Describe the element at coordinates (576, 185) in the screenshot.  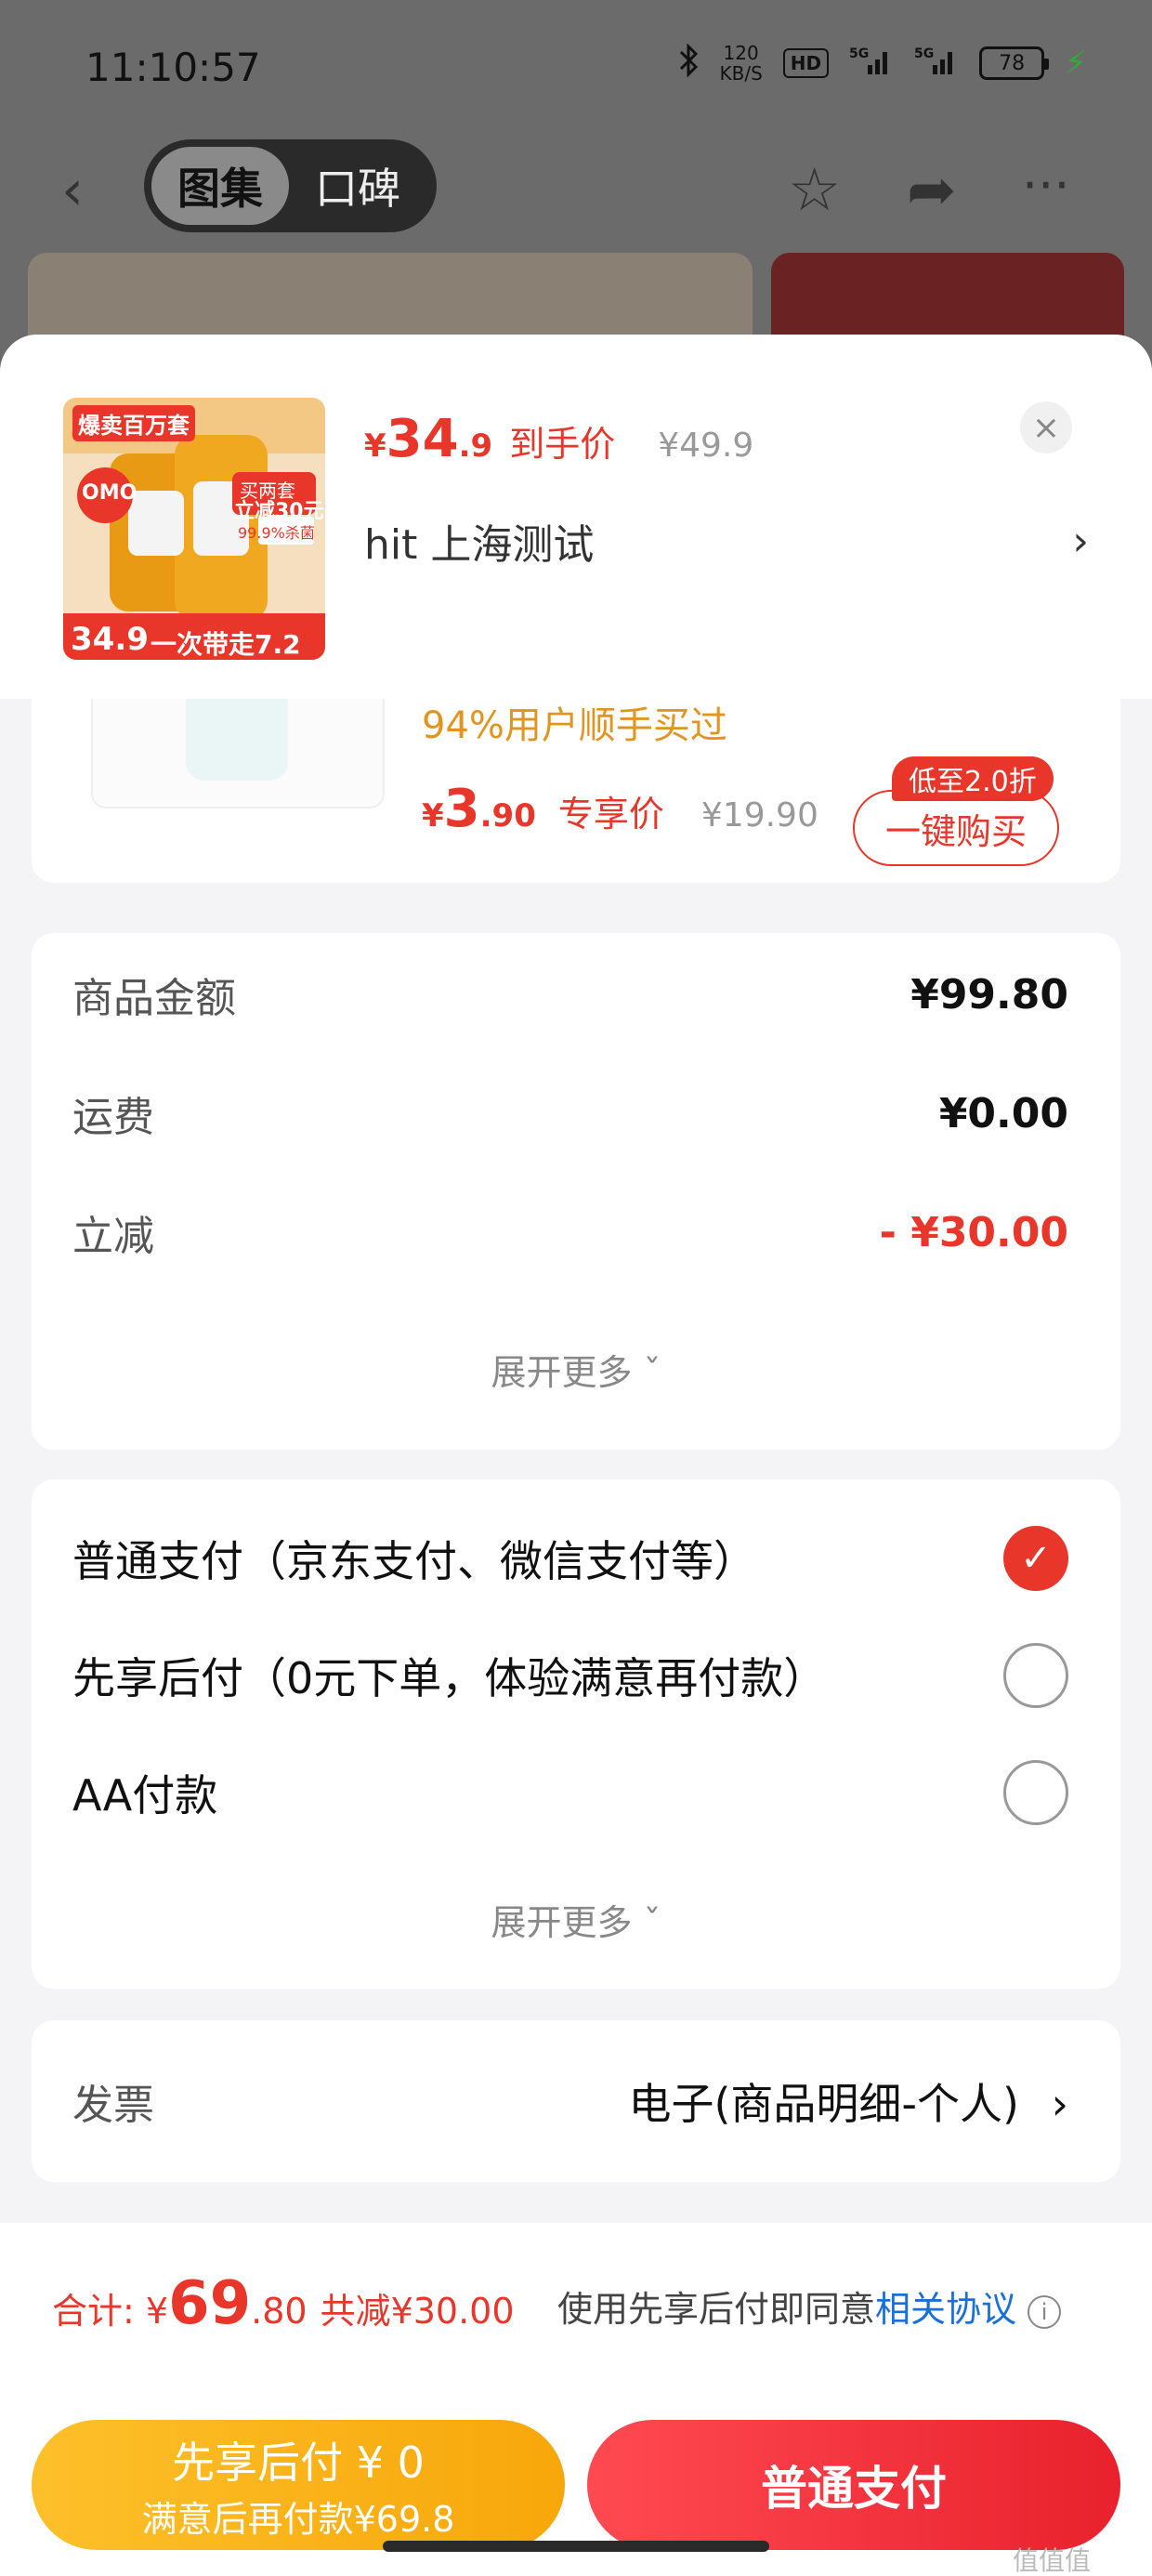
I see `product-top-bar: ‹ 图集 口碑 ☆ ➦ ···` at that location.